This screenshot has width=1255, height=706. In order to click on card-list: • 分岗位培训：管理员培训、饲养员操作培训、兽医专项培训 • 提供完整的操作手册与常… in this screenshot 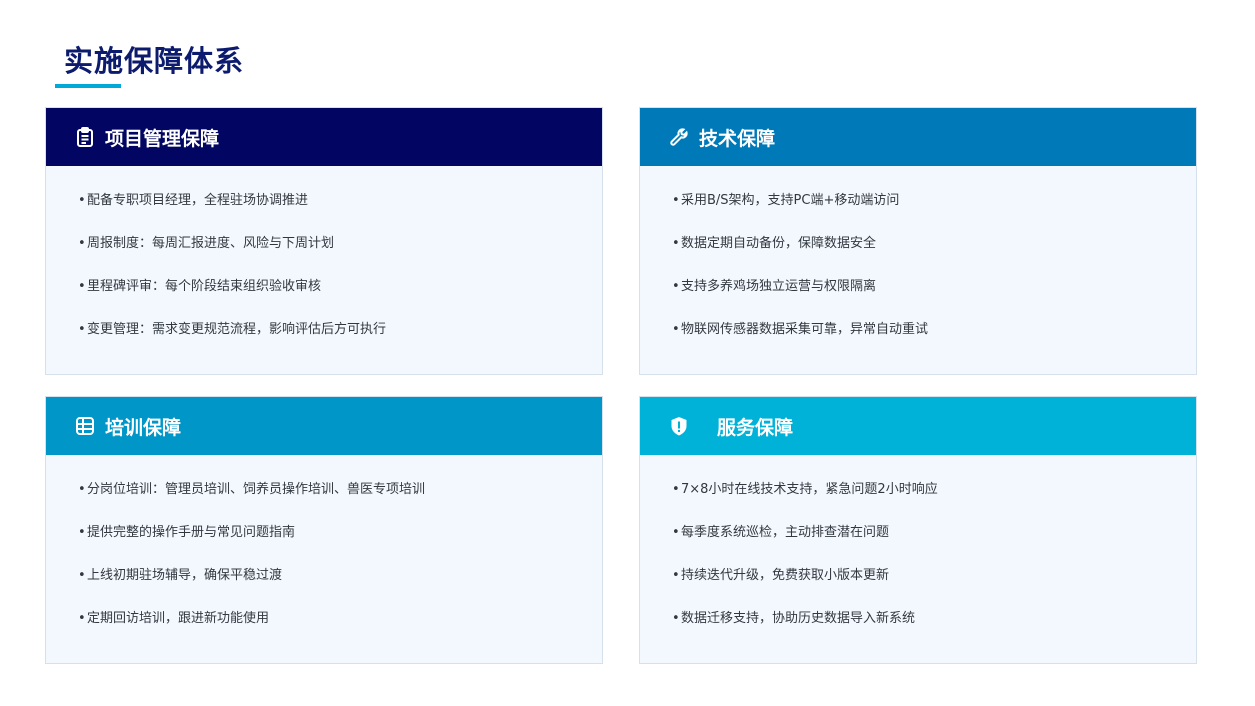, I will do `click(324, 552)`.